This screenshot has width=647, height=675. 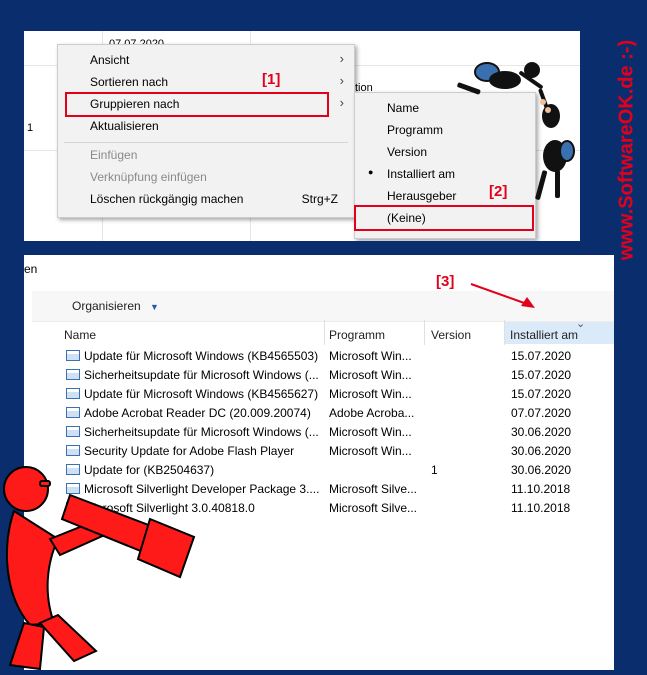 What do you see at coordinates (148, 177) in the screenshot?
I see `menu-item-label: Verknüpfung einfügen` at bounding box center [148, 177].